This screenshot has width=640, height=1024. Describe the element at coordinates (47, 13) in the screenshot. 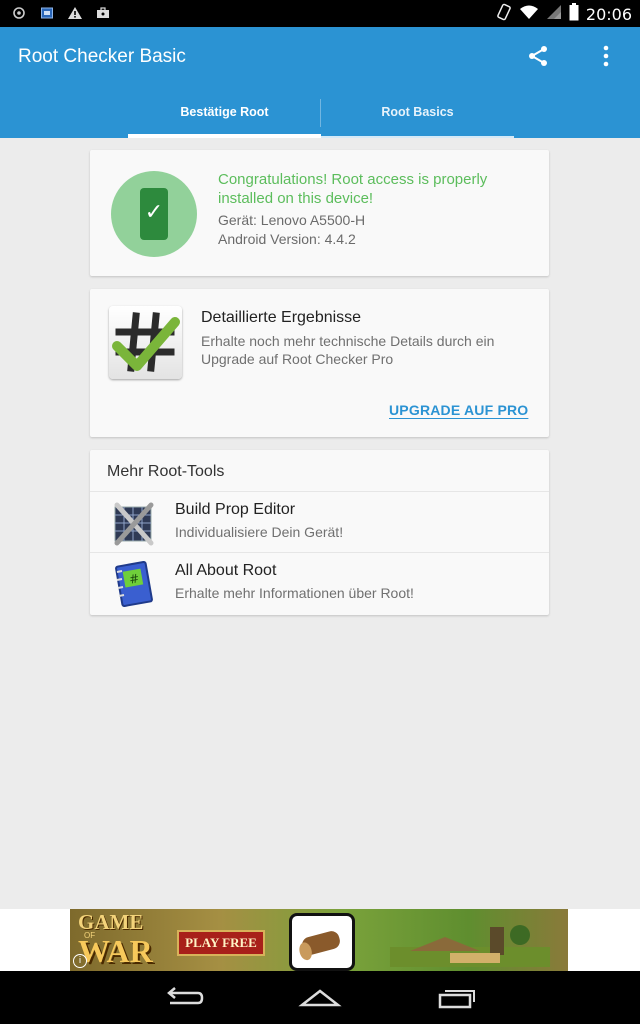

I see `calendar-icon` at that location.